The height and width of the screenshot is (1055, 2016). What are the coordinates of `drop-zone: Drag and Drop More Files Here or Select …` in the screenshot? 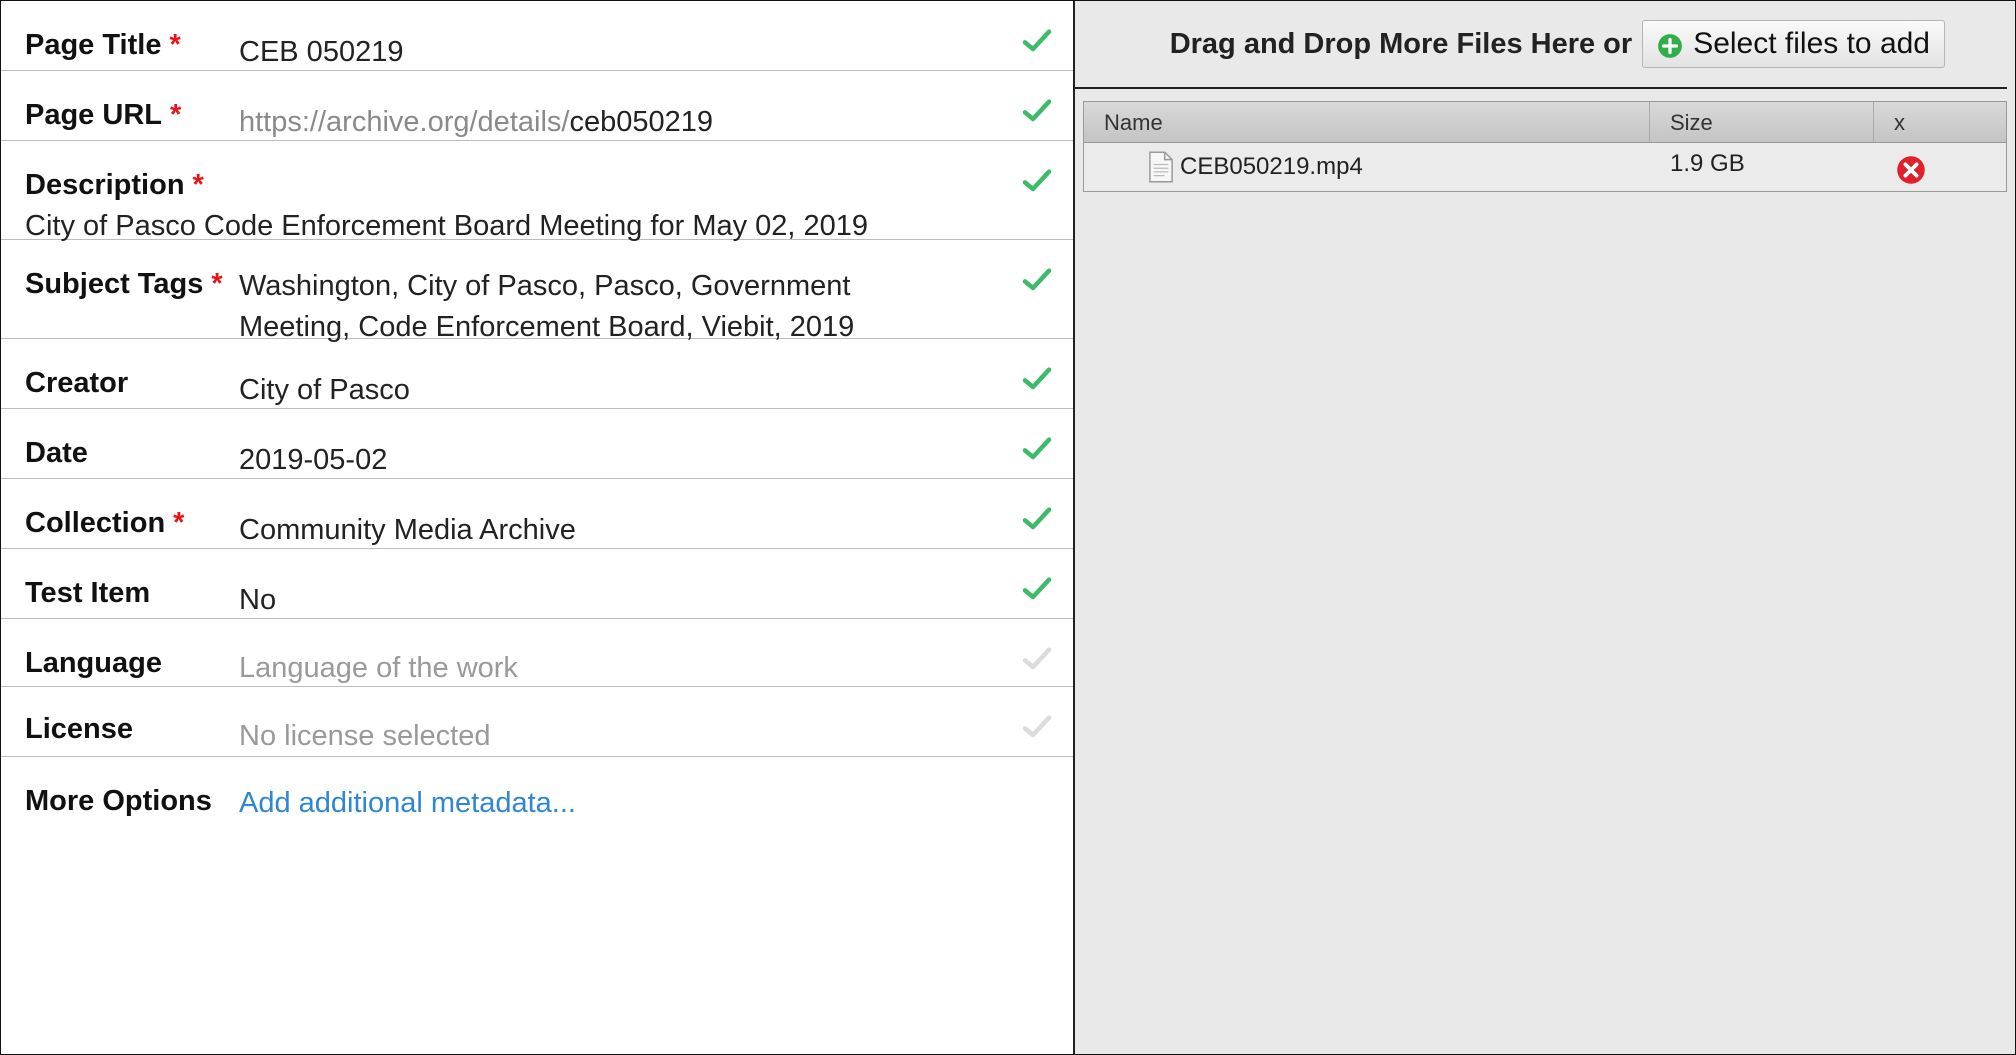 It's located at (1541, 45).